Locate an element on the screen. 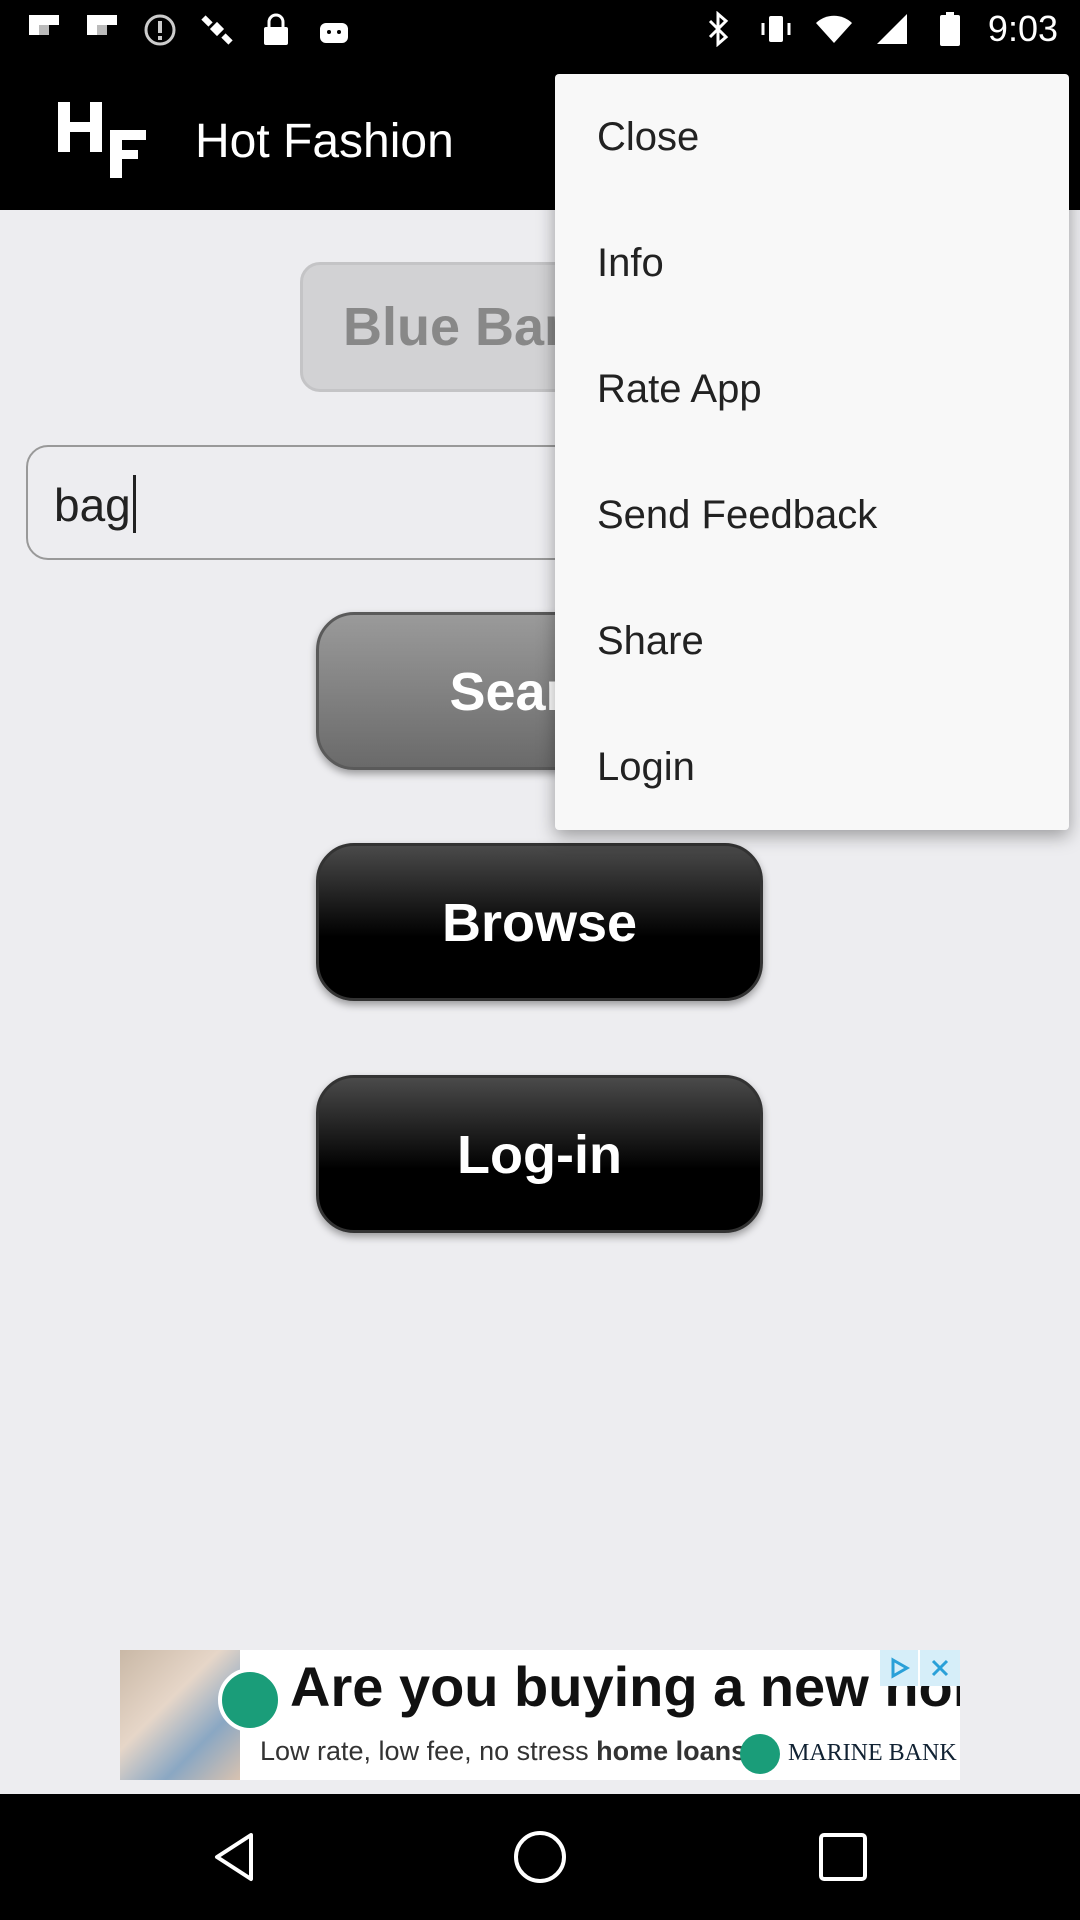  ad-bank-name: MARINE BANK is located at coordinates (872, 1753).